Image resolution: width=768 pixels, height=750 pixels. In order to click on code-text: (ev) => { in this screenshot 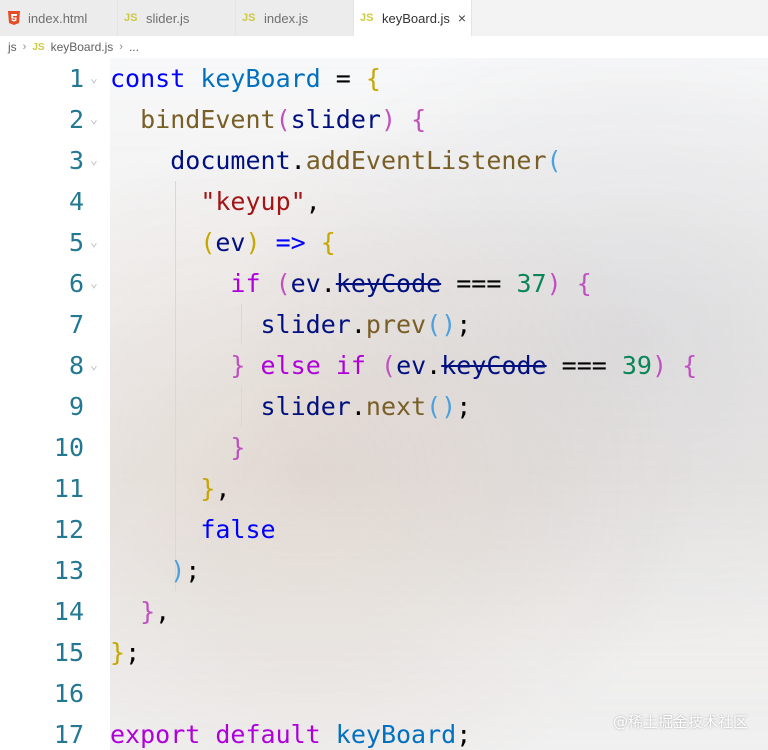, I will do `click(268, 242)`.